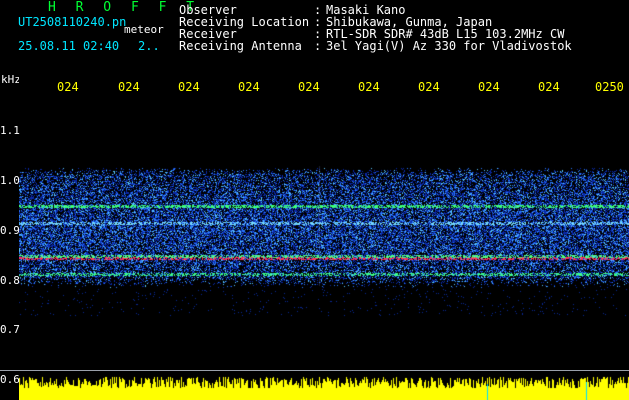 Image resolution: width=629 pixels, height=400 pixels. I want to click on observation-datetime: 25.08.11 02:40, so click(69, 46).